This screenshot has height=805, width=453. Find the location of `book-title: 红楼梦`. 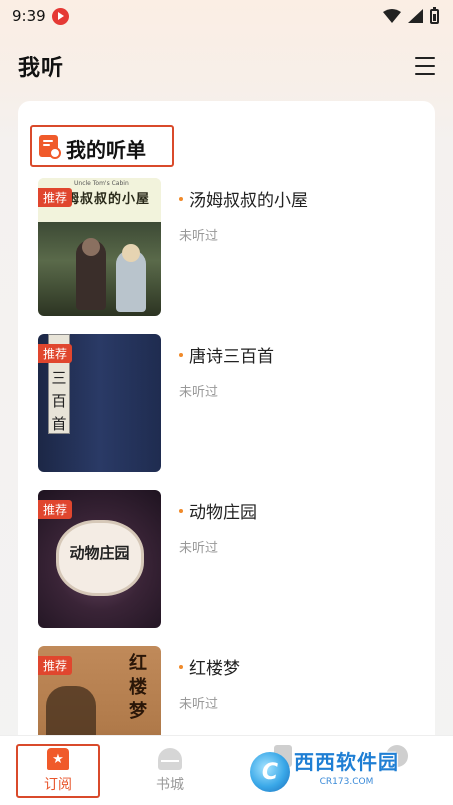

book-title: 红楼梦 is located at coordinates (209, 666).